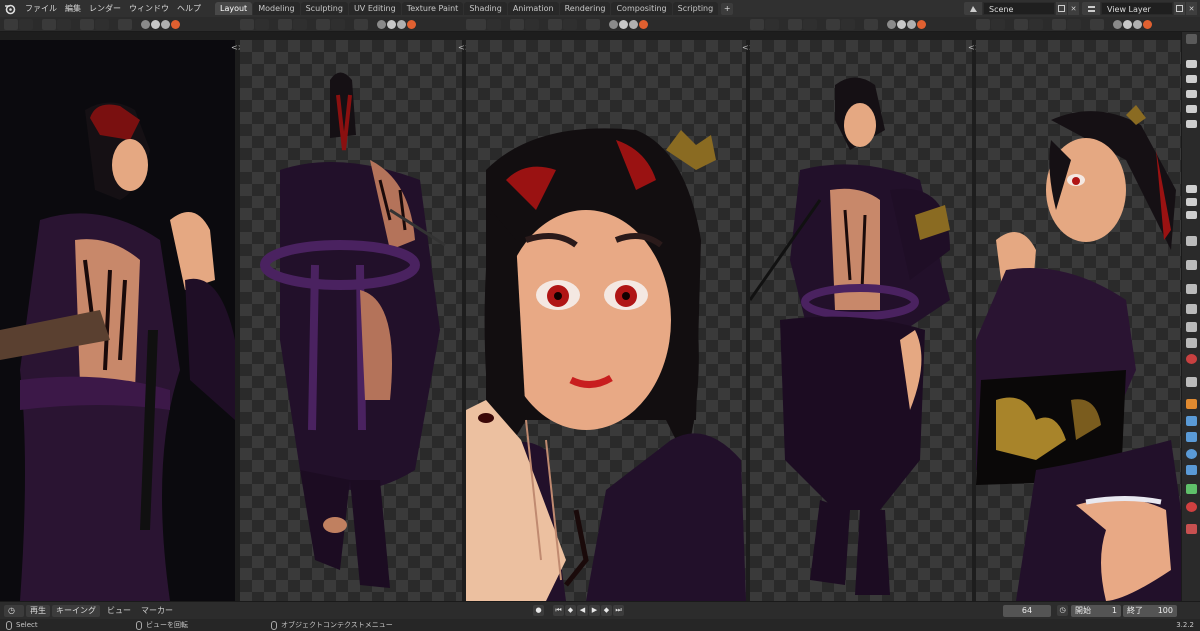 This screenshot has width=1200, height=631. What do you see at coordinates (157, 610) in the screenshot?
I see `marker-menu: マーカー` at bounding box center [157, 610].